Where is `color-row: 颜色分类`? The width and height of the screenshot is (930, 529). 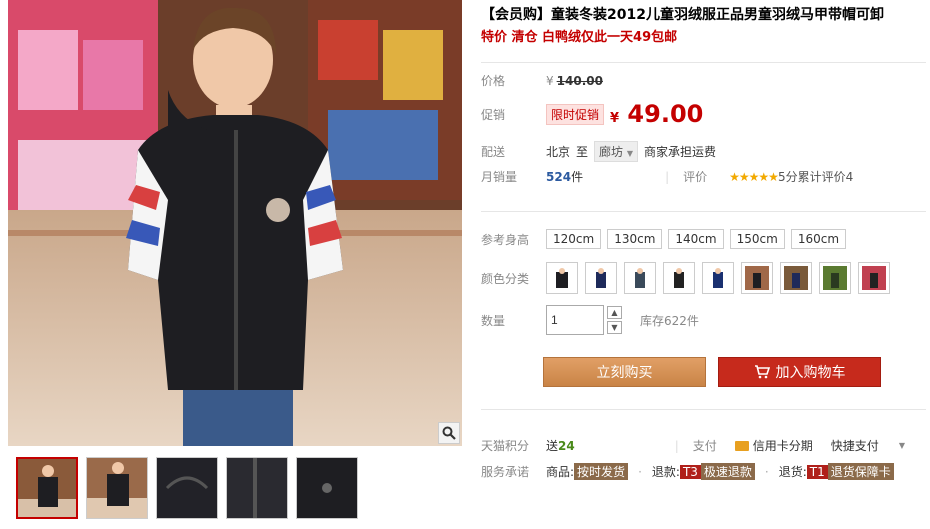 color-row: 颜色分类 is located at coordinates (689, 278).